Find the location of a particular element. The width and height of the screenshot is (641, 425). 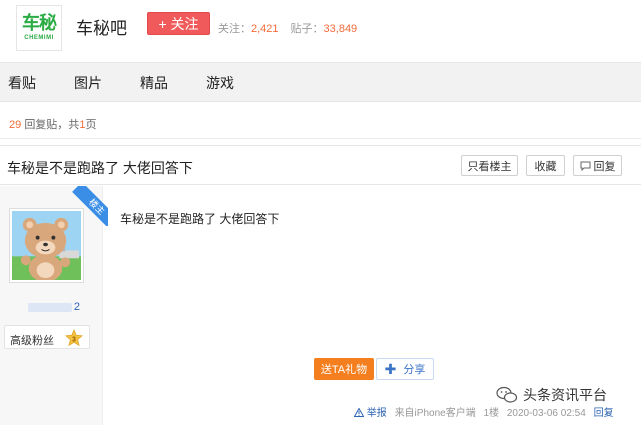

op-corner-ribbon: 楼主 is located at coordinates (88, 206).